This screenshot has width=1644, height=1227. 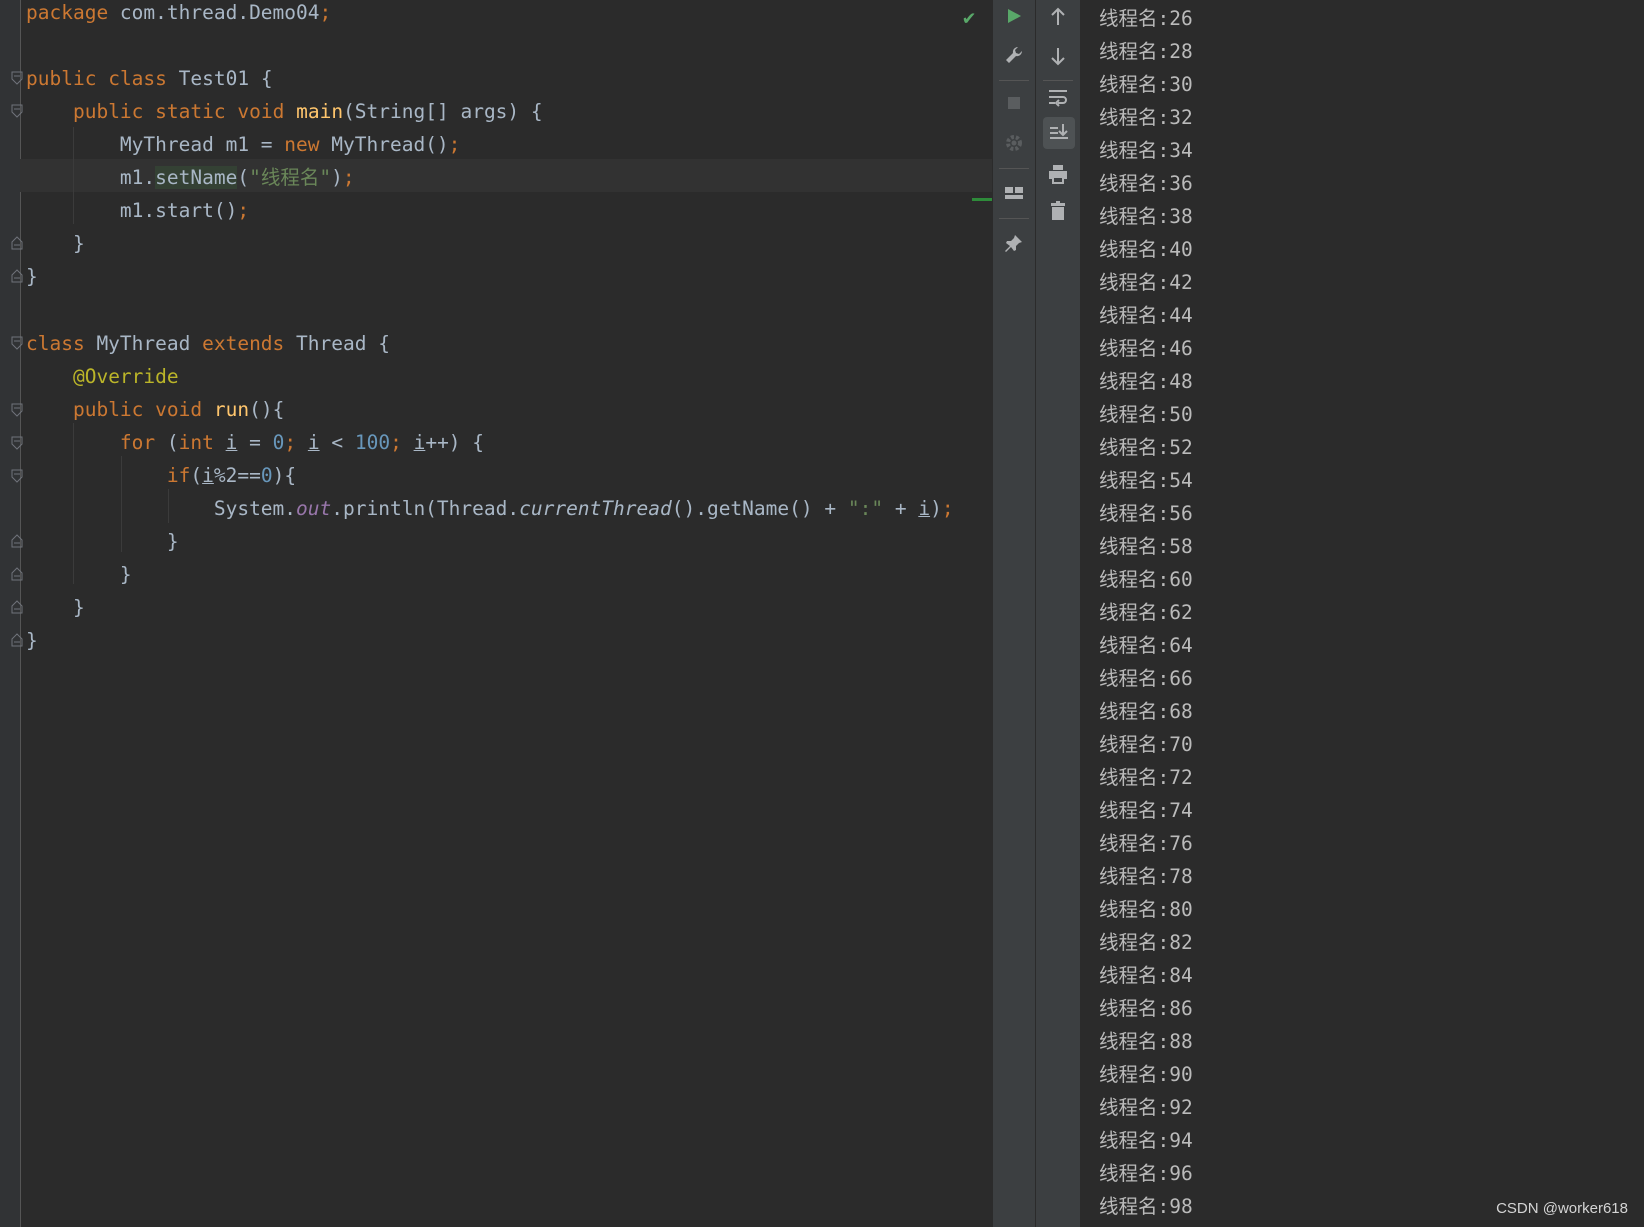 What do you see at coordinates (1146, 84) in the screenshot?
I see `console-line: 线程名:30` at bounding box center [1146, 84].